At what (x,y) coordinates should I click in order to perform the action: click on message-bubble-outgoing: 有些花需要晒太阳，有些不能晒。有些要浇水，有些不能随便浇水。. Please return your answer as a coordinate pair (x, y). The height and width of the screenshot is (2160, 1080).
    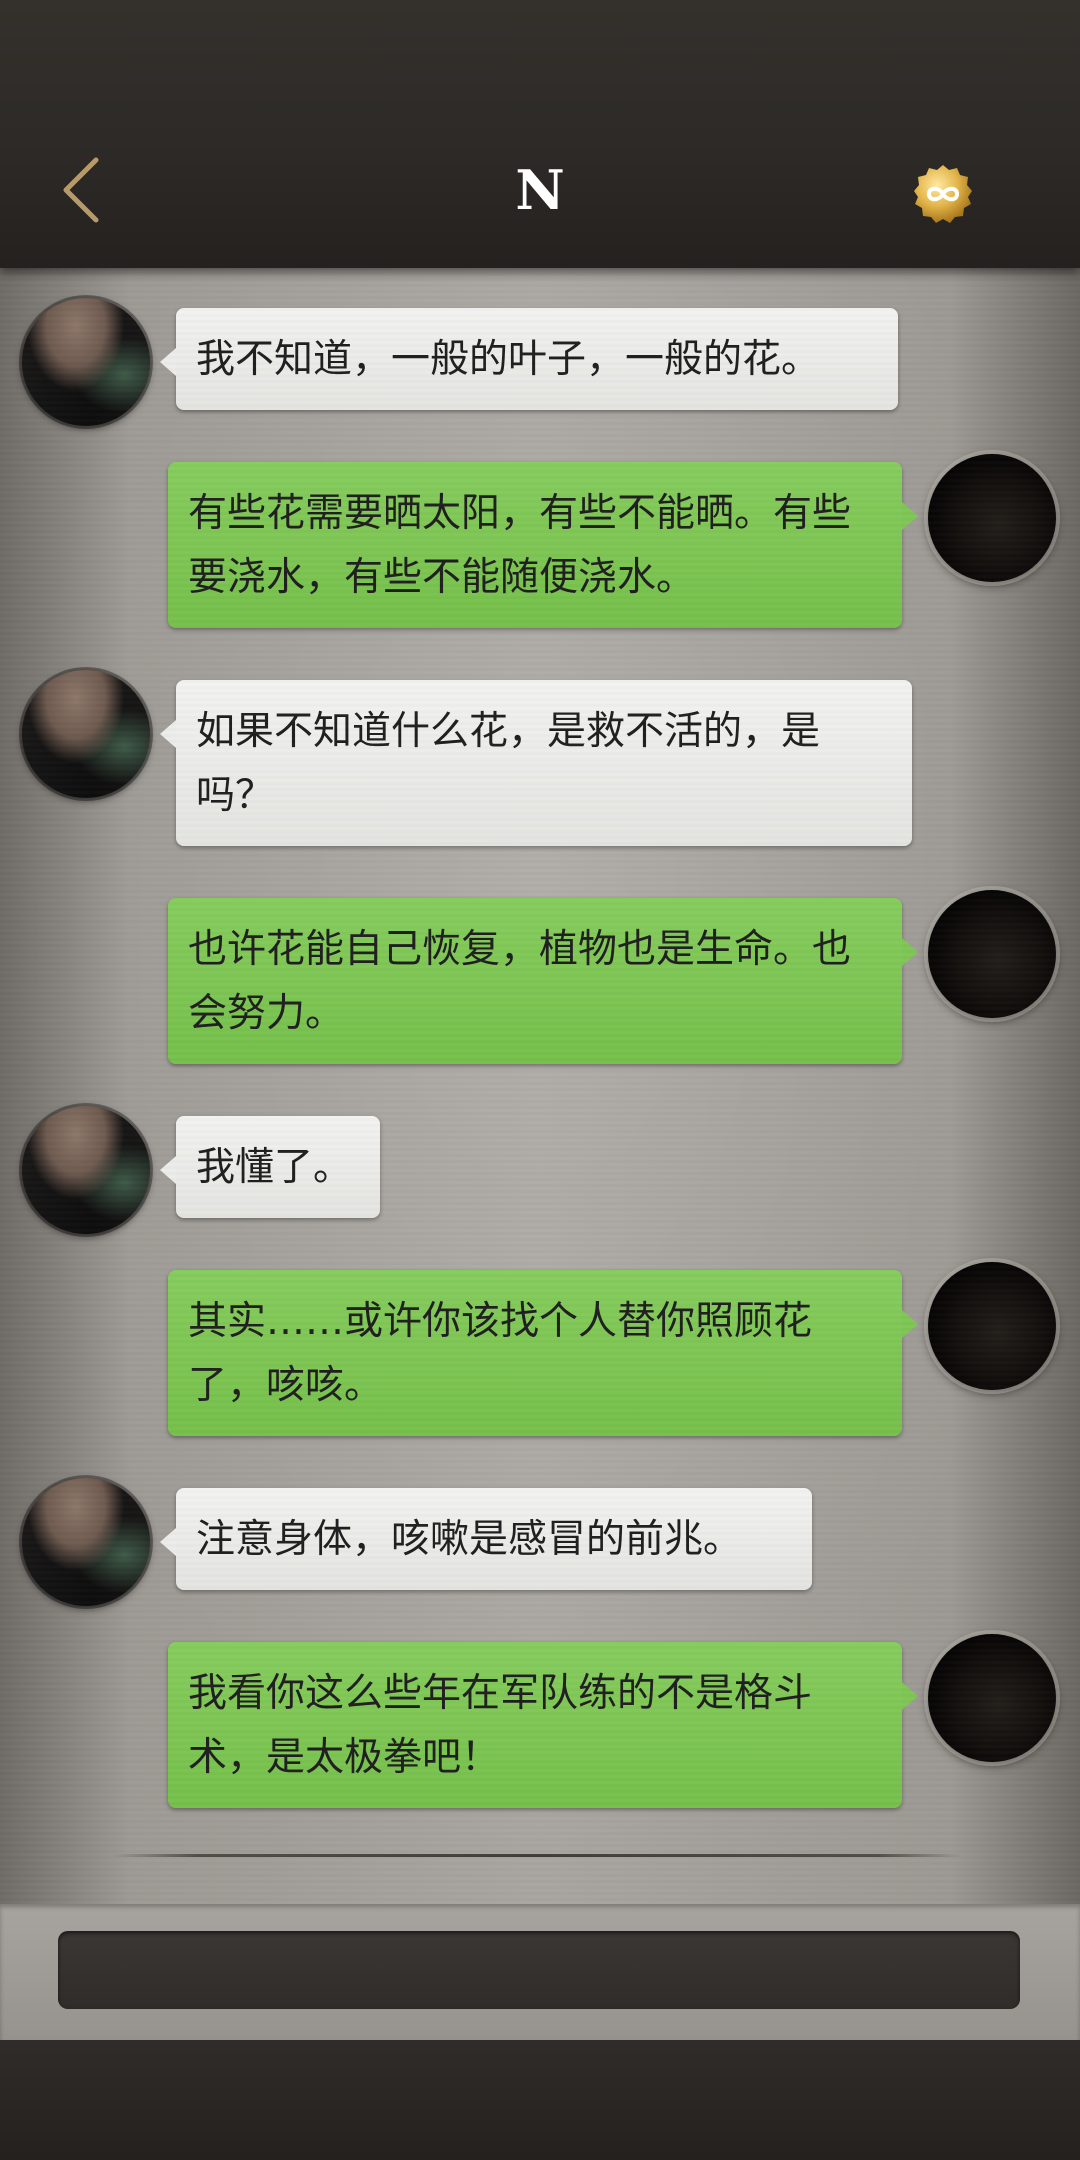
    Looking at the image, I should click on (543, 545).